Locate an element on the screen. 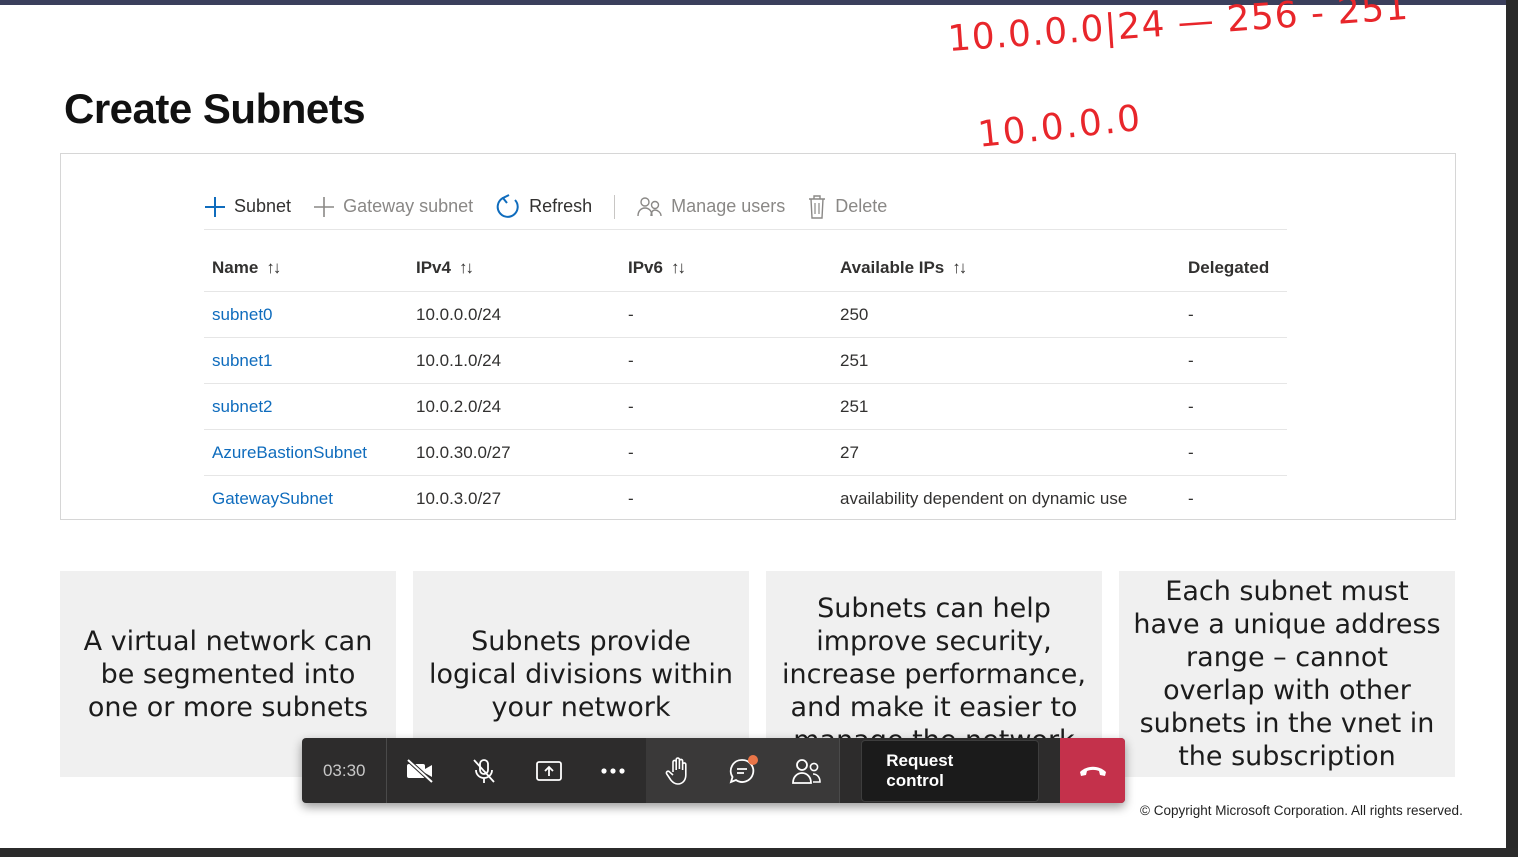  ipv4-cell: 10.0.30.0/27 is located at coordinates (463, 452).